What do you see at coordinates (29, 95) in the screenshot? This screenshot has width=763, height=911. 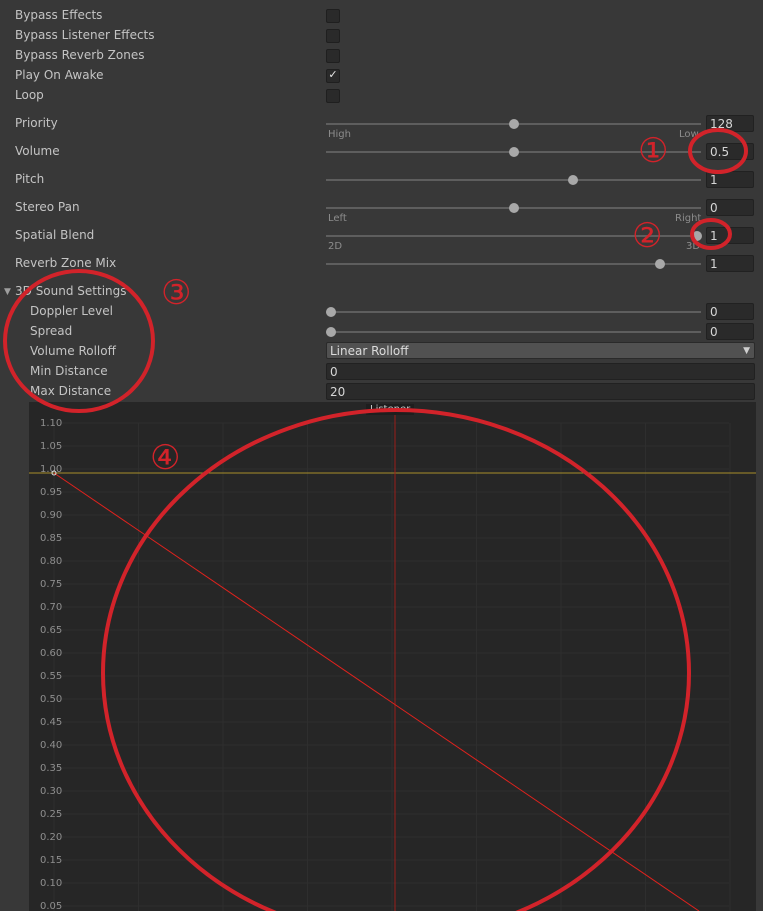 I see `loop-label: Loop` at bounding box center [29, 95].